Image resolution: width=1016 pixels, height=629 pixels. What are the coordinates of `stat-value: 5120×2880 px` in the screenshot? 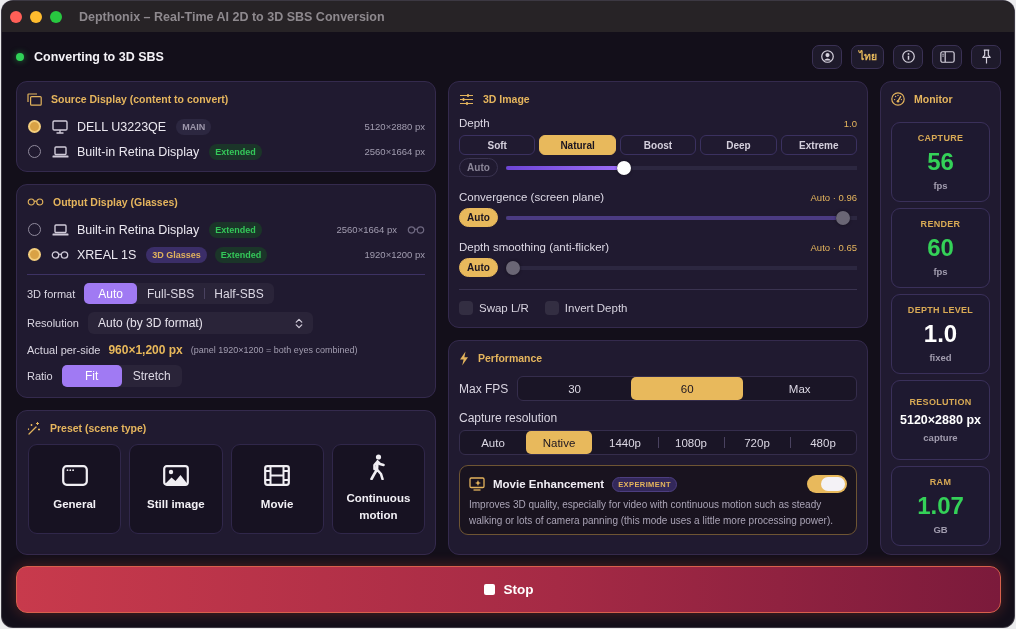 It's located at (940, 420).